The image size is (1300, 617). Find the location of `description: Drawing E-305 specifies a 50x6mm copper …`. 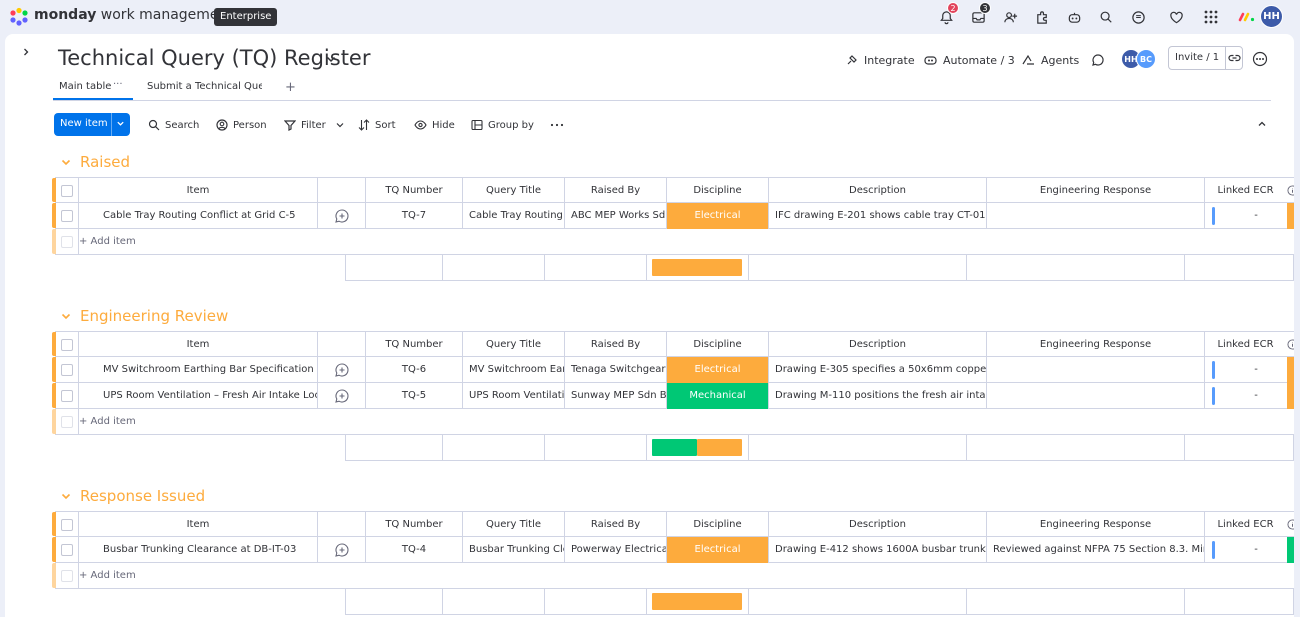

description: Drawing E-305 specifies a 50x6mm copper … is located at coordinates (878, 370).